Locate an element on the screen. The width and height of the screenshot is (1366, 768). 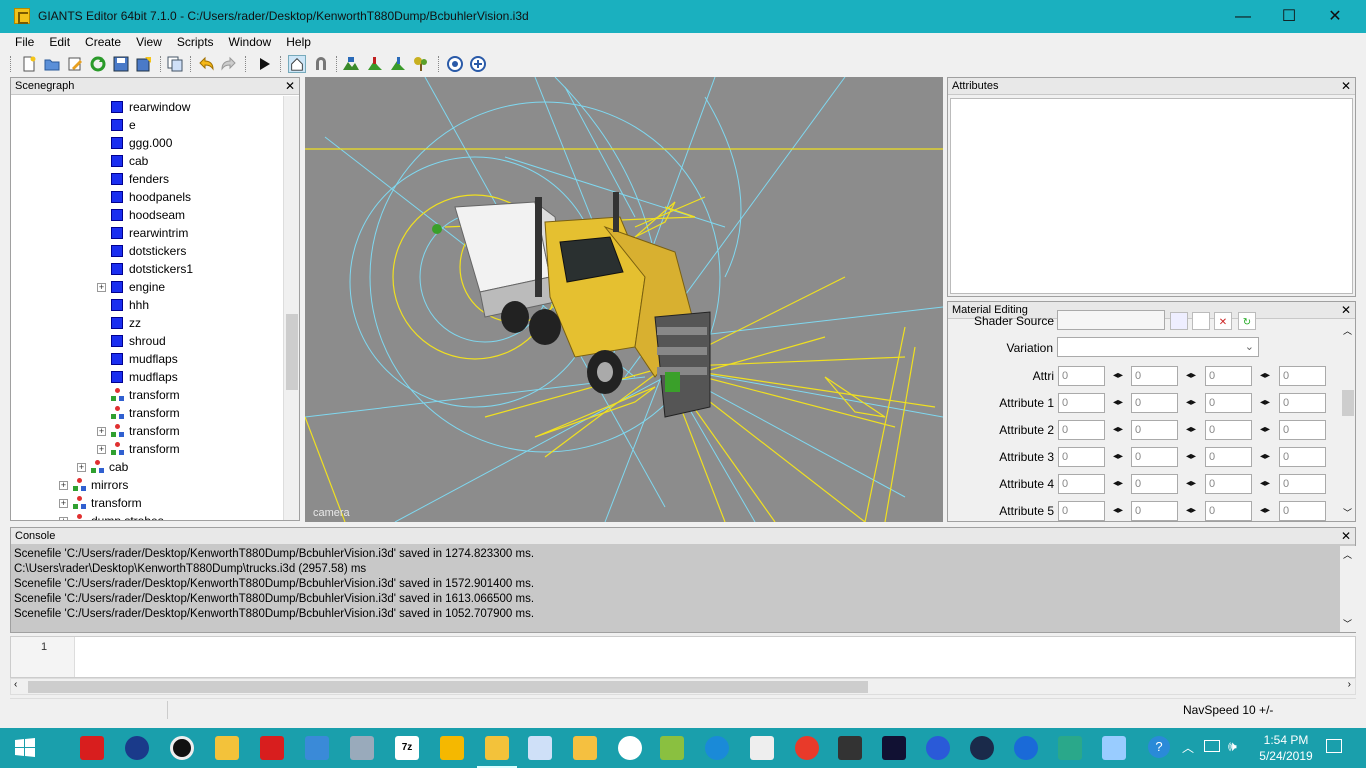
horizontal-scrollbar: ‹ › is located at coordinates (683, 686).